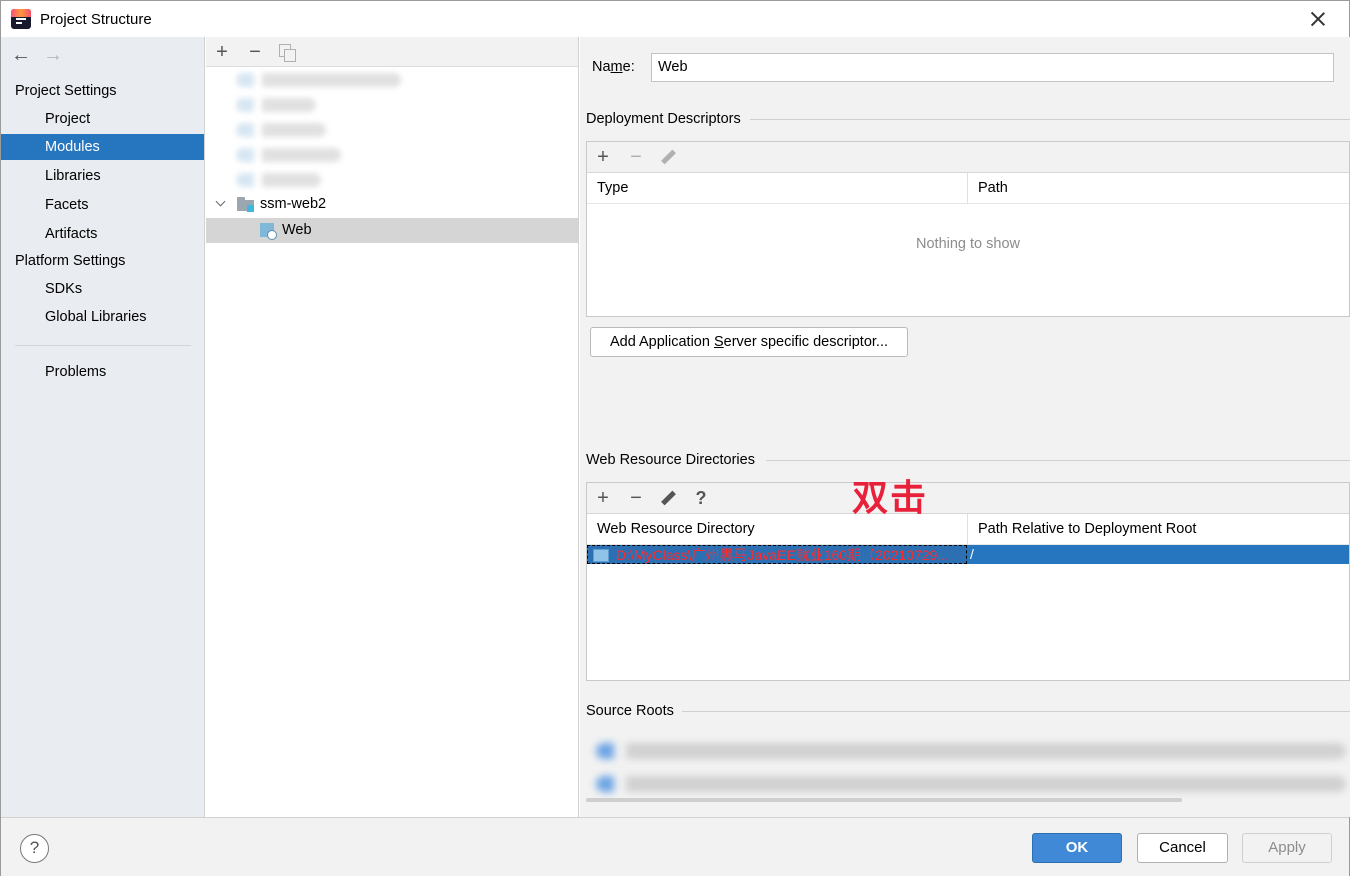 The height and width of the screenshot is (876, 1350). Describe the element at coordinates (968, 498) in the screenshot. I see `wr-toolbar: + − ?` at that location.